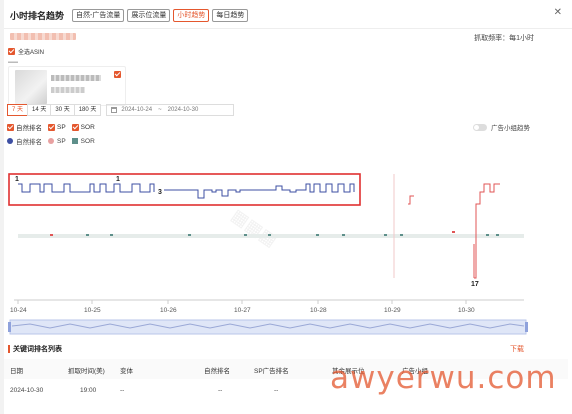  I want to click on chart-legend: 自然排名 SP SOR, so click(54, 141).